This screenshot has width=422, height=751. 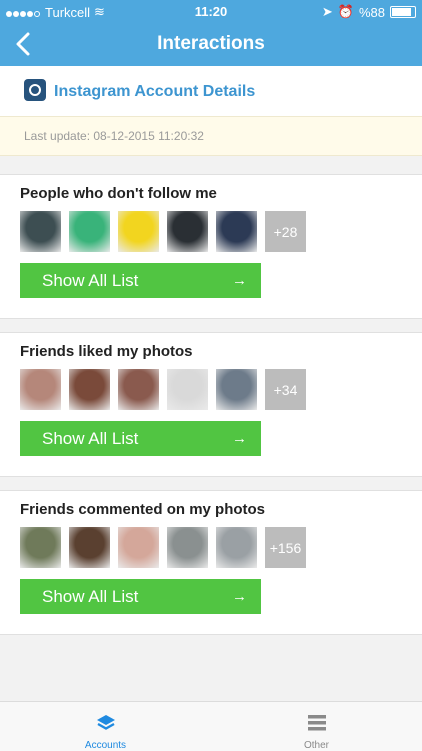 I want to click on tab-accounts: Accounts, so click(x=105, y=726).